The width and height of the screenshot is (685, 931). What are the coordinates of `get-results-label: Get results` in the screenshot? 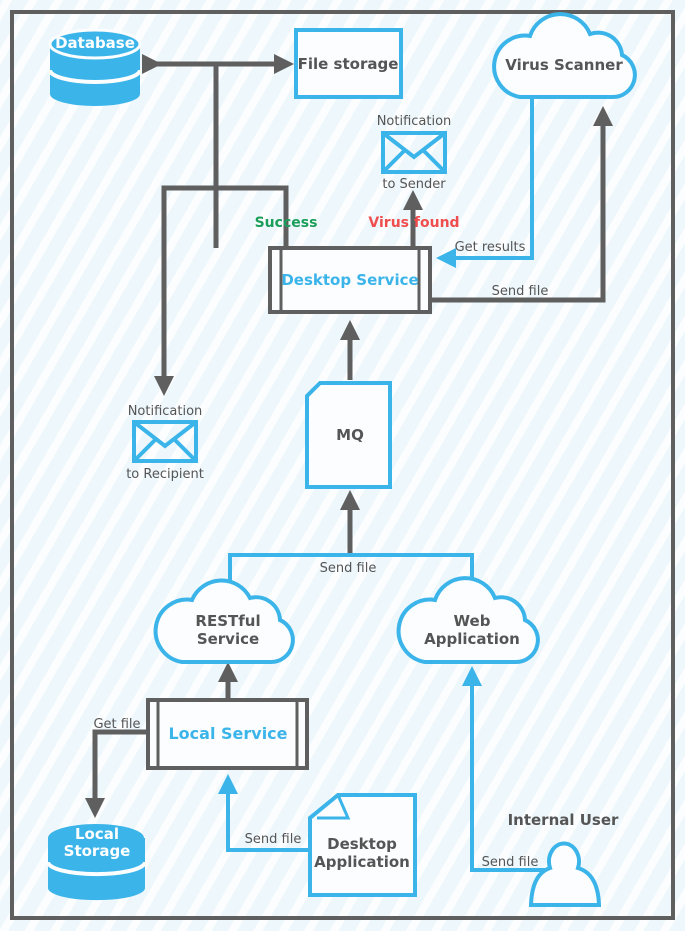 It's located at (490, 247).